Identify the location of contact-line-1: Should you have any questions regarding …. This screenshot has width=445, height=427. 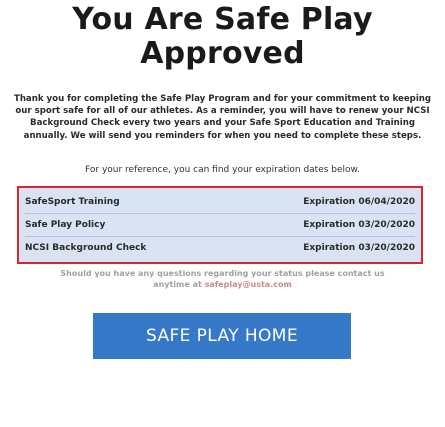
(222, 273).